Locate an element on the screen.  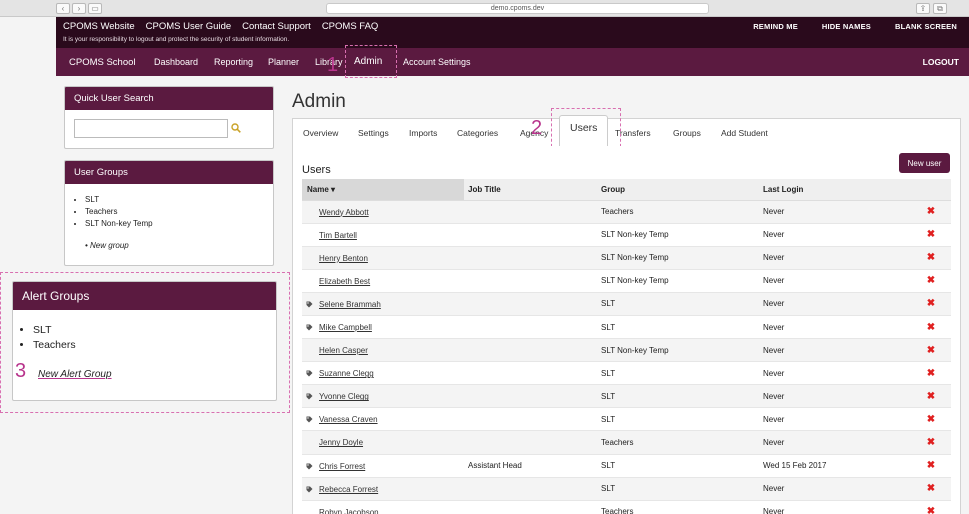
user-name-link: Elizabeth Best is located at coordinates (344, 281).